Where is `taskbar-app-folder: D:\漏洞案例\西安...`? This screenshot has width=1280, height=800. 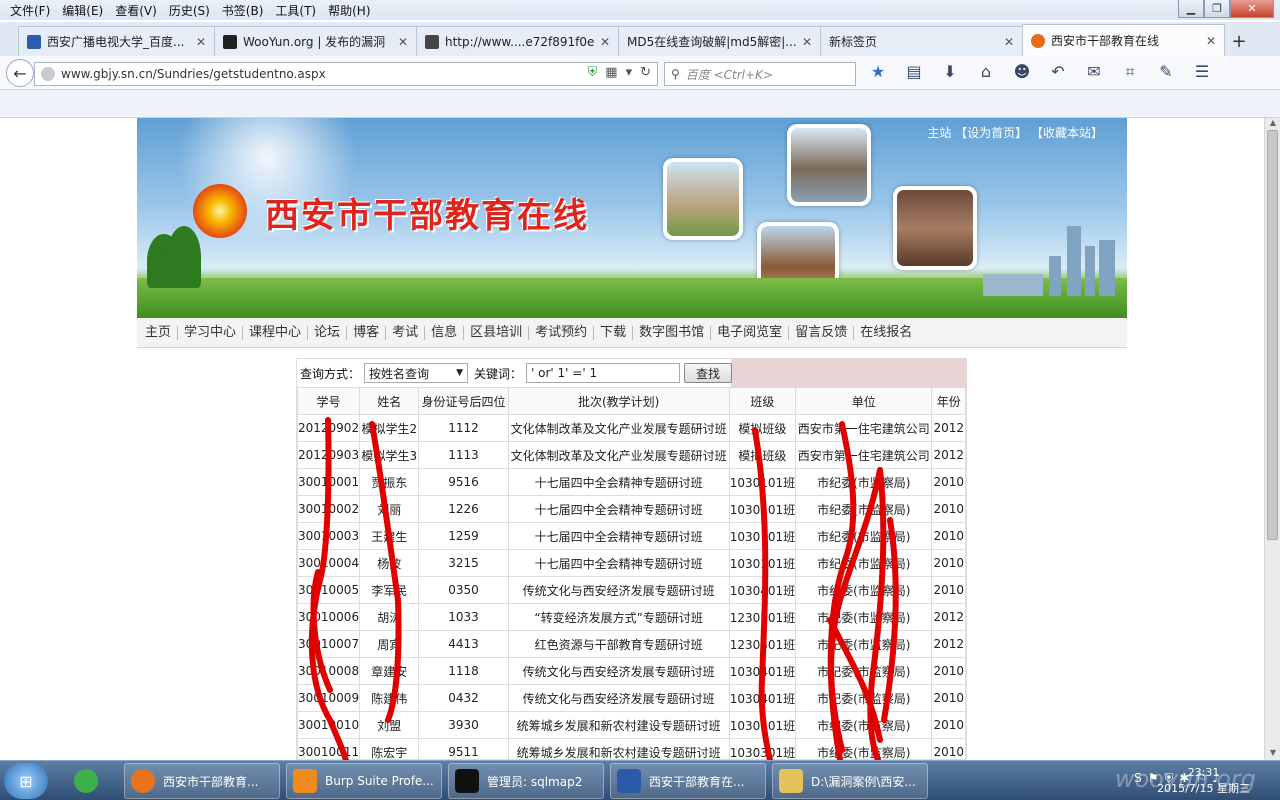
taskbar-app-folder: D:\漏洞案例\西安... is located at coordinates (850, 781).